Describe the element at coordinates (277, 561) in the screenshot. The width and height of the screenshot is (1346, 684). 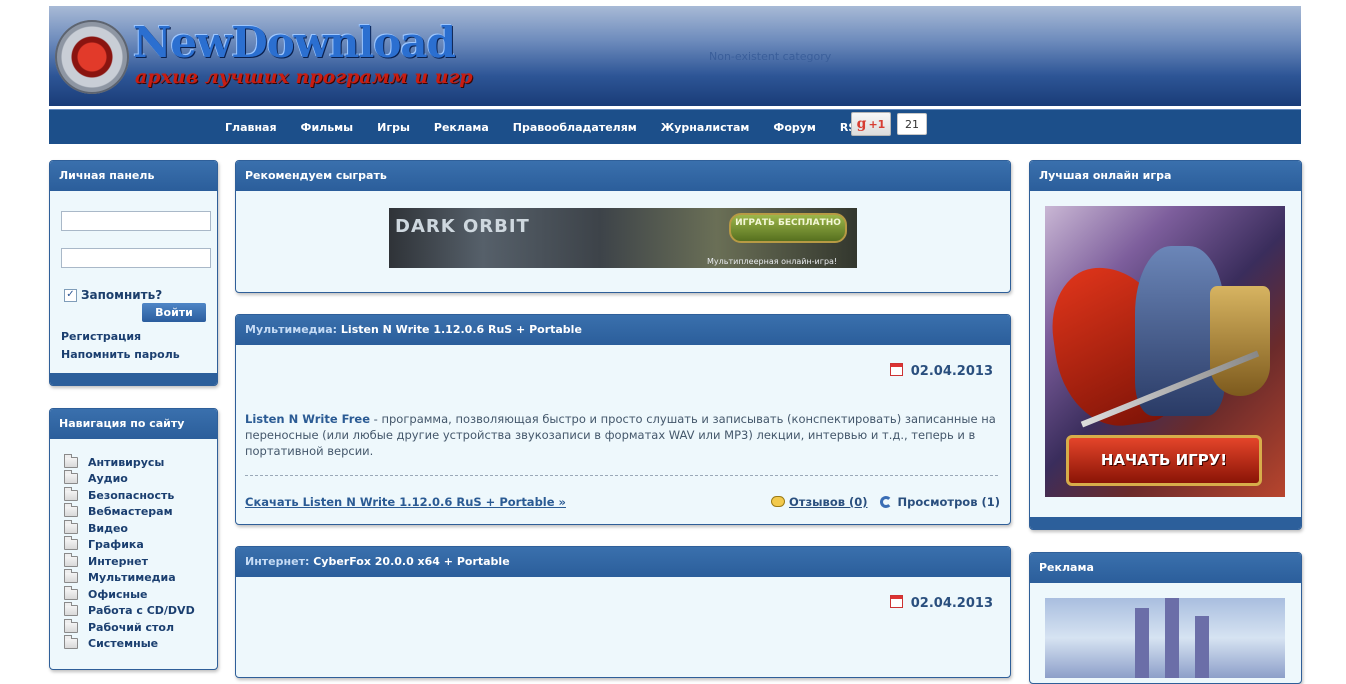
I see `post-category: Интернет:` at that location.